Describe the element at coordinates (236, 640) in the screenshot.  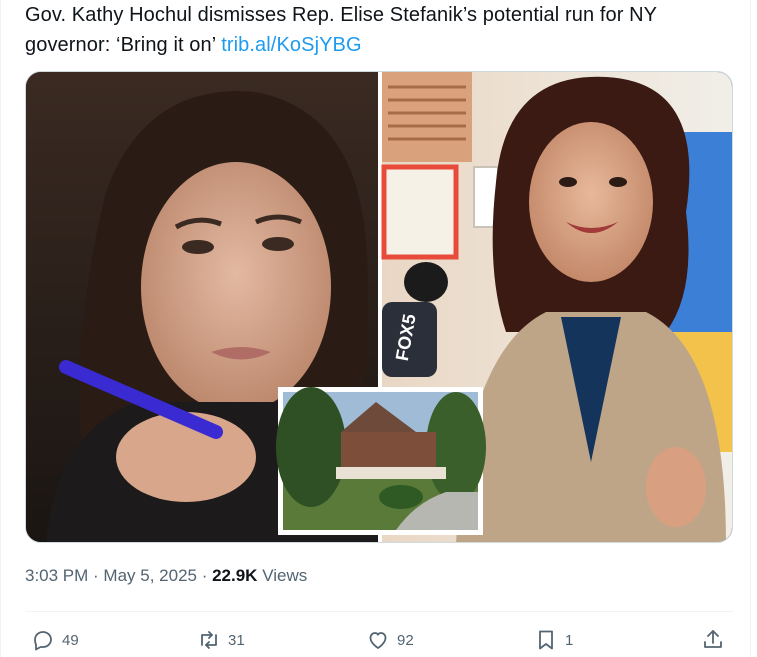
I see `repost-count: 31` at that location.